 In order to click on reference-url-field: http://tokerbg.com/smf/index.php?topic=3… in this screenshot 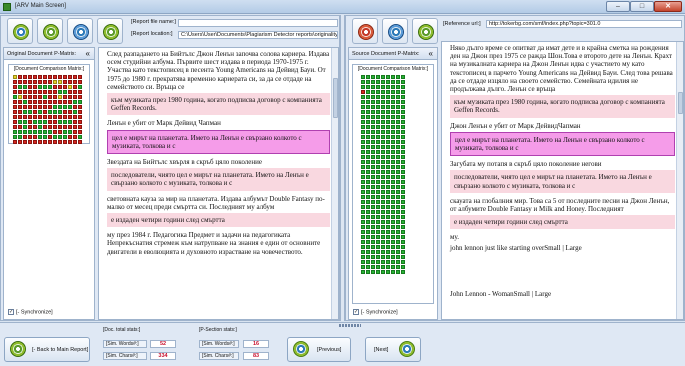, I will do `click(584, 24)`.